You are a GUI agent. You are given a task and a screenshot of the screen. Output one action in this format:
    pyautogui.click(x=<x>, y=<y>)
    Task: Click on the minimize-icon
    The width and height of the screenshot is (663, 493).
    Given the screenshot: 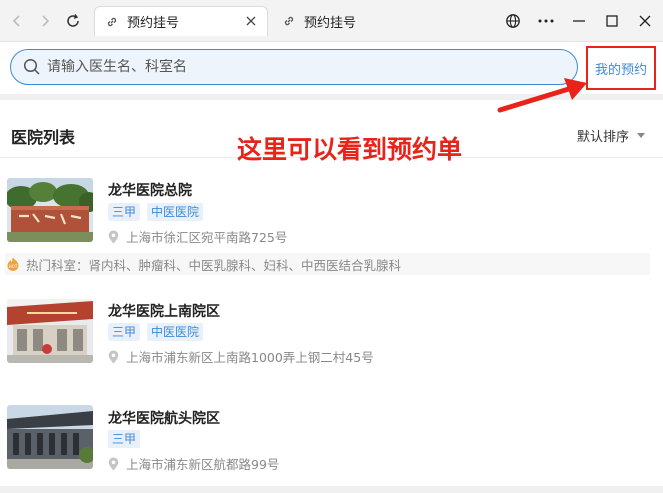 What is the action you would take?
    pyautogui.click(x=579, y=21)
    